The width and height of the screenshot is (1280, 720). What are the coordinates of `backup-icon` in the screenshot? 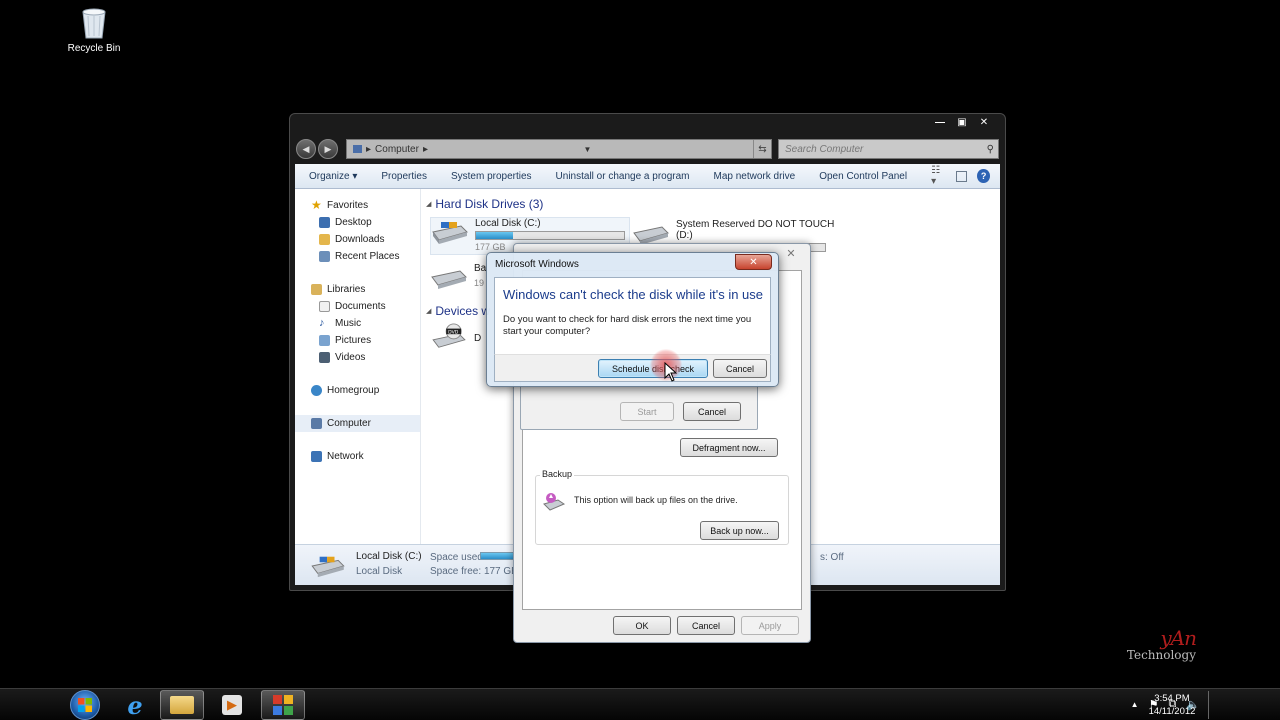 It's located at (554, 502).